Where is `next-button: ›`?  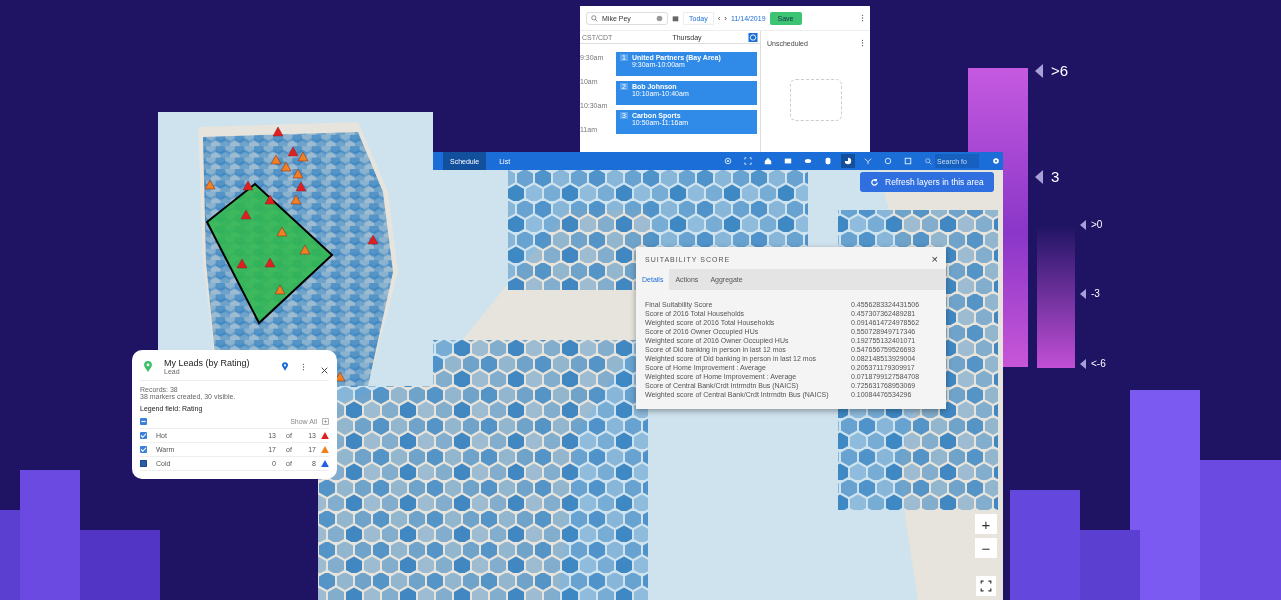
next-button: › is located at coordinates (726, 18).